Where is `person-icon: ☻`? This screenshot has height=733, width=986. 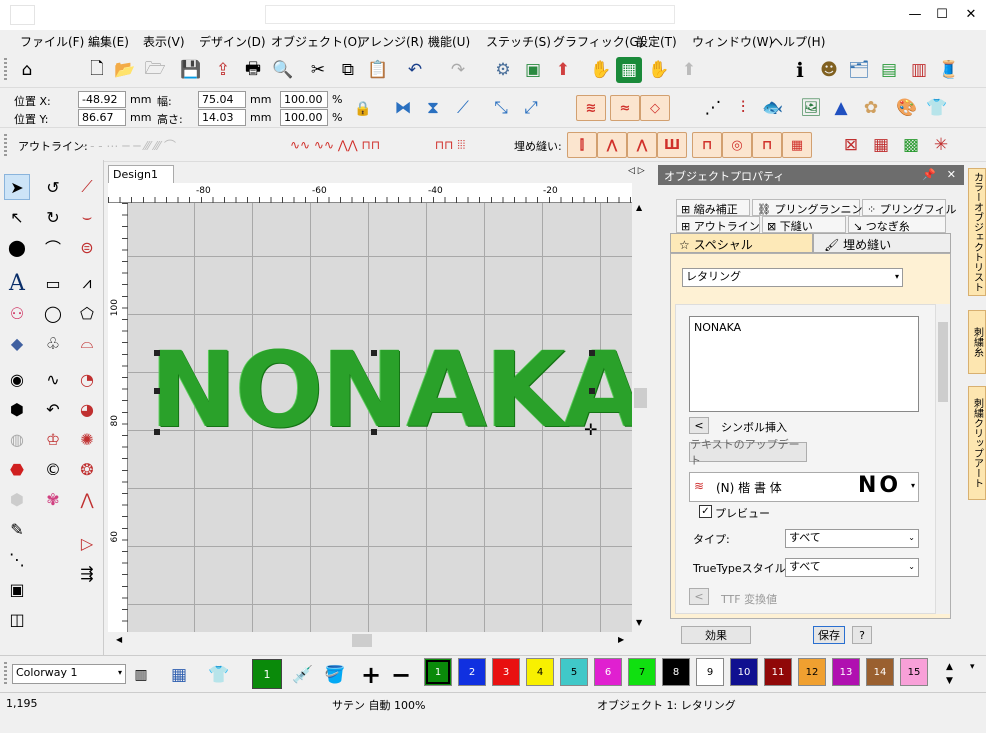 person-icon: ☻ is located at coordinates (829, 70).